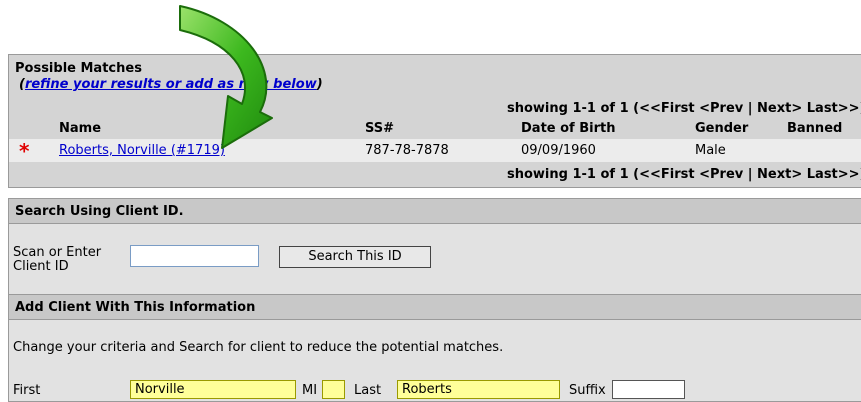 The width and height of the screenshot is (861, 402). Describe the element at coordinates (226, 77) in the screenshot. I see `green-curved-arrow-icon` at that location.